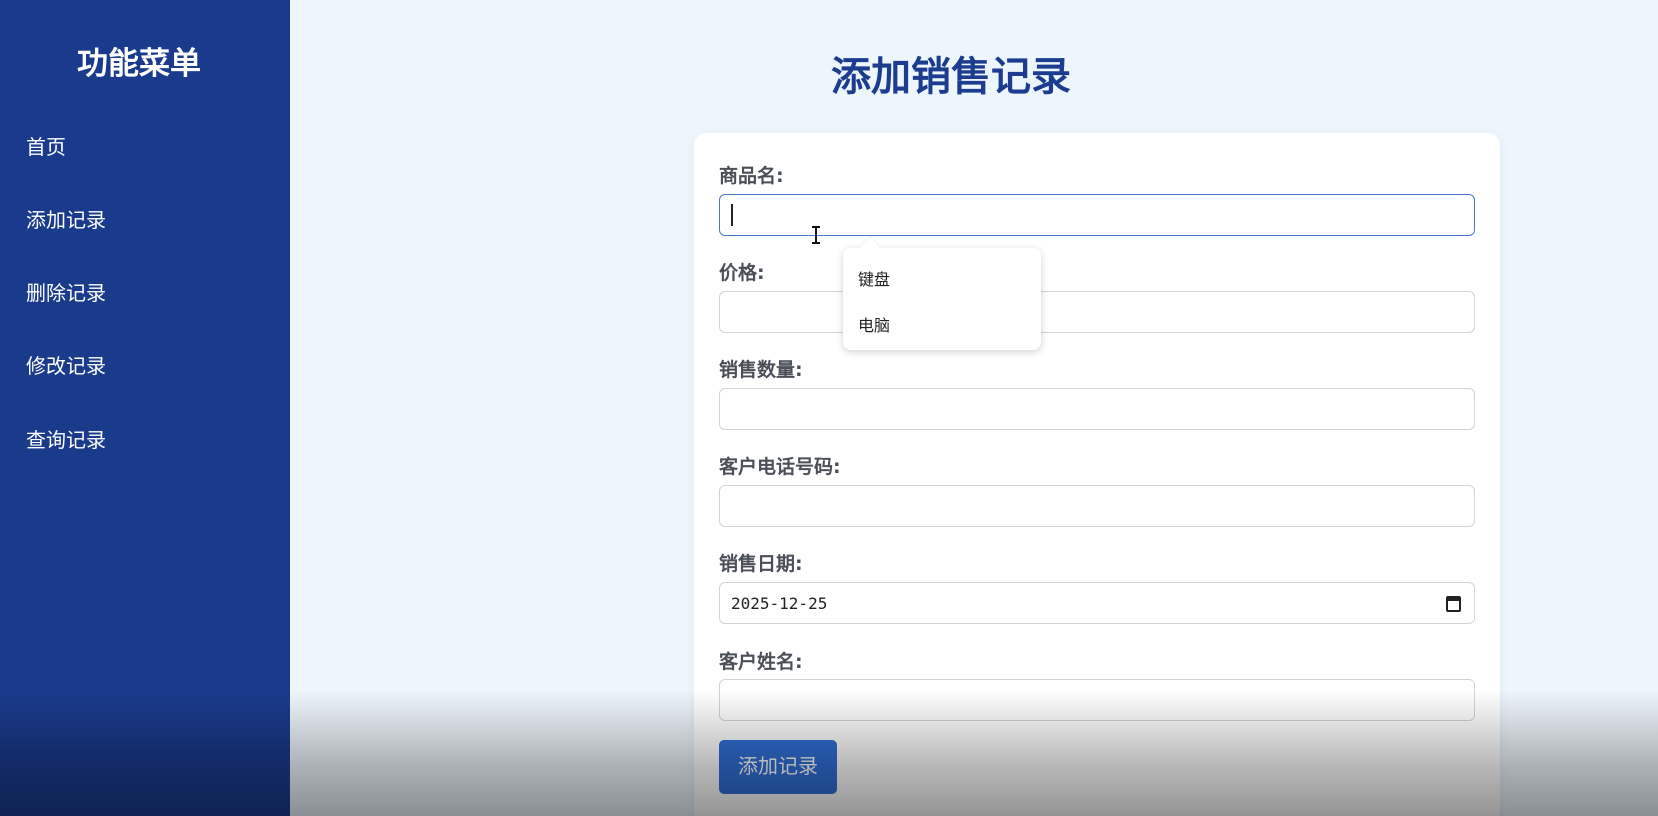 This screenshot has width=1658, height=816. Describe the element at coordinates (761, 662) in the screenshot. I see `customer-name-label: 客户姓名:` at that location.